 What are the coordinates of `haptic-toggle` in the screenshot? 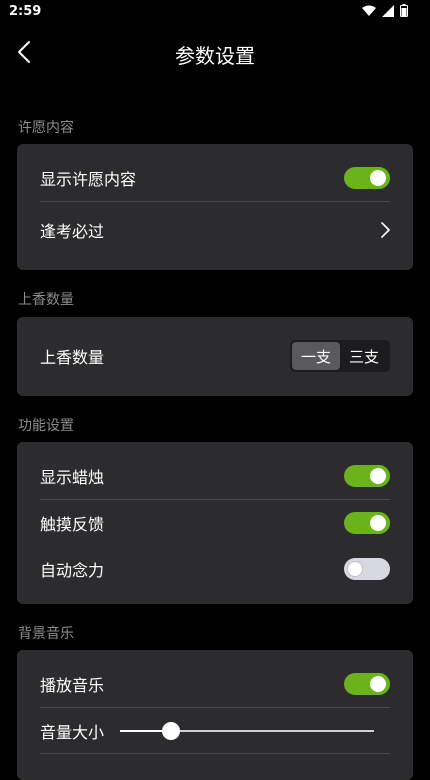 It's located at (367, 523).